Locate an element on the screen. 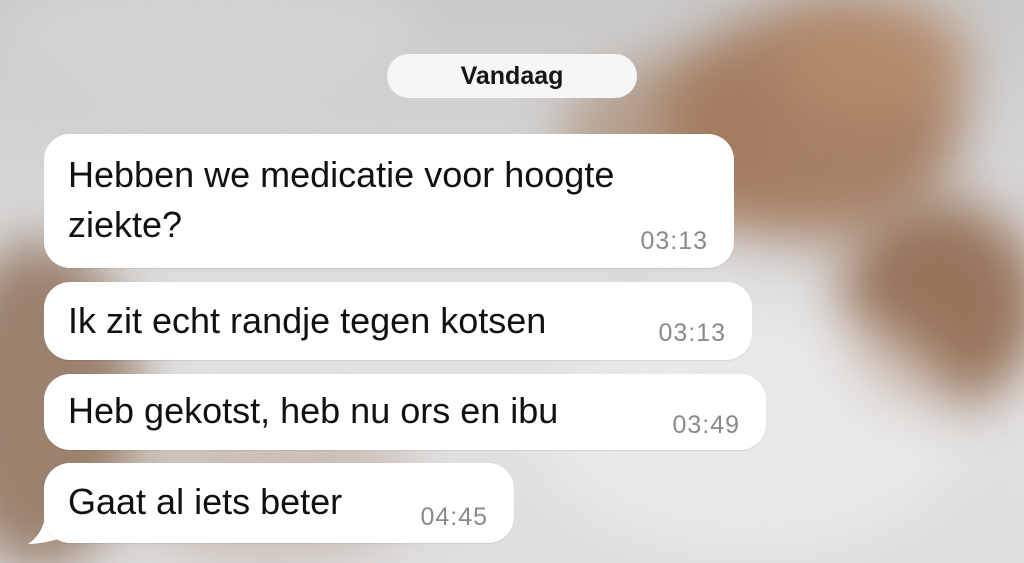  message-text: ziekte? is located at coordinates (125, 224).